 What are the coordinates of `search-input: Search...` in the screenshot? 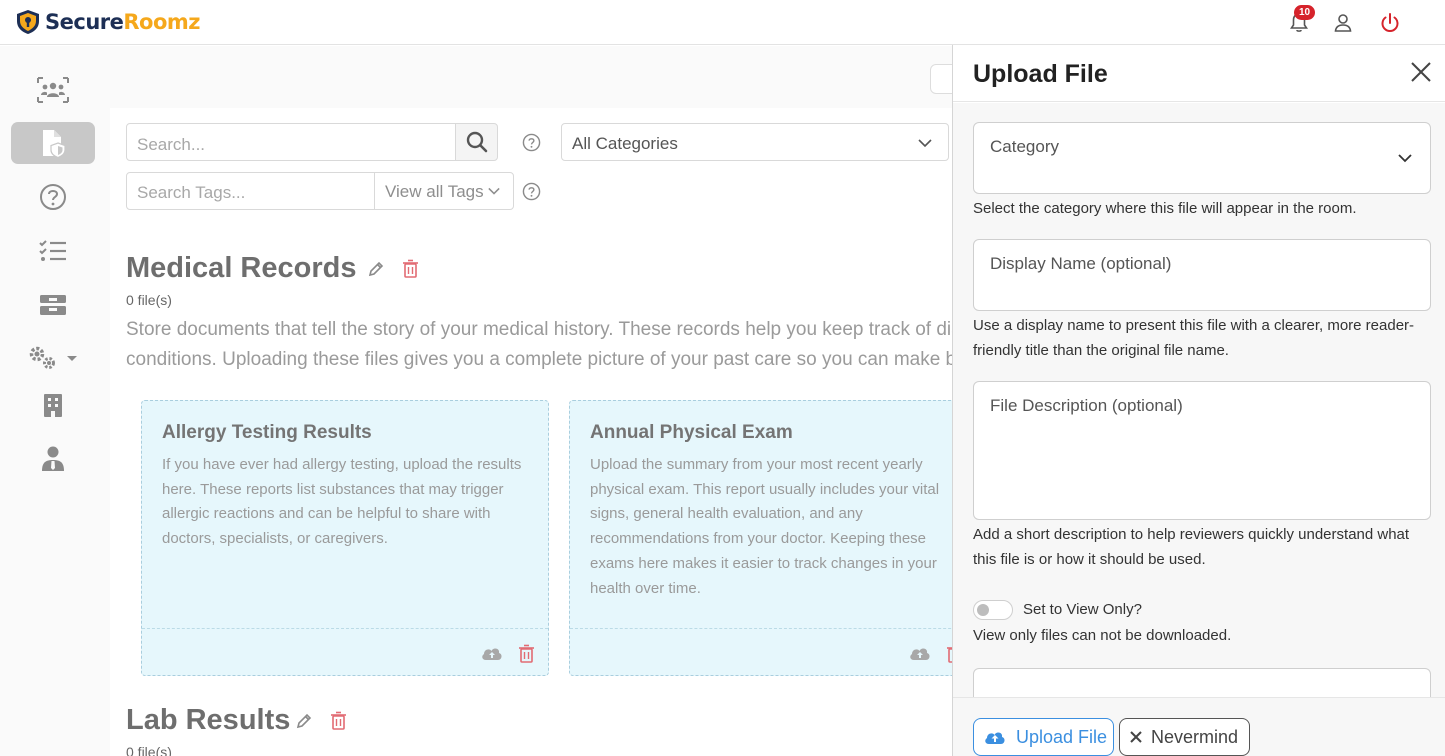 It's located at (299, 142).